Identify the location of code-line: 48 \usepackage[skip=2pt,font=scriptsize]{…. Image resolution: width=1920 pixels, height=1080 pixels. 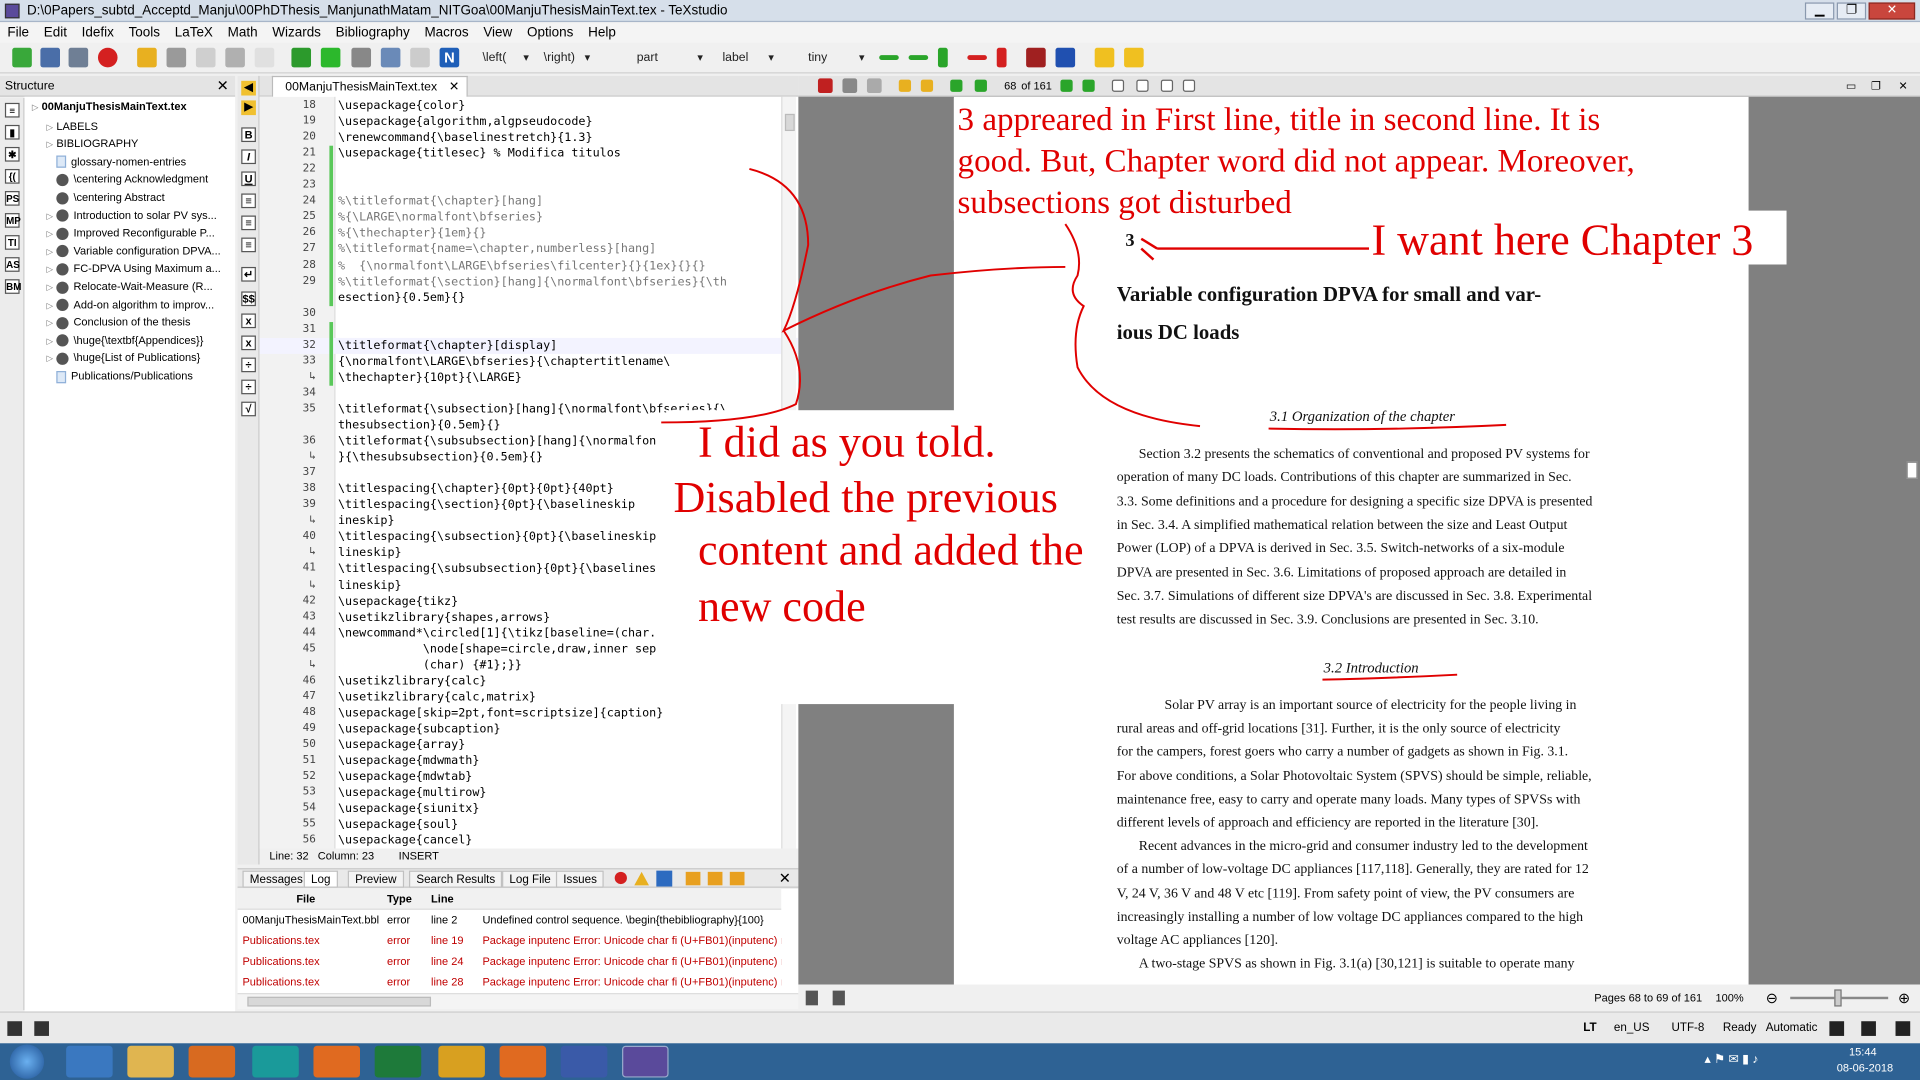
(529, 713).